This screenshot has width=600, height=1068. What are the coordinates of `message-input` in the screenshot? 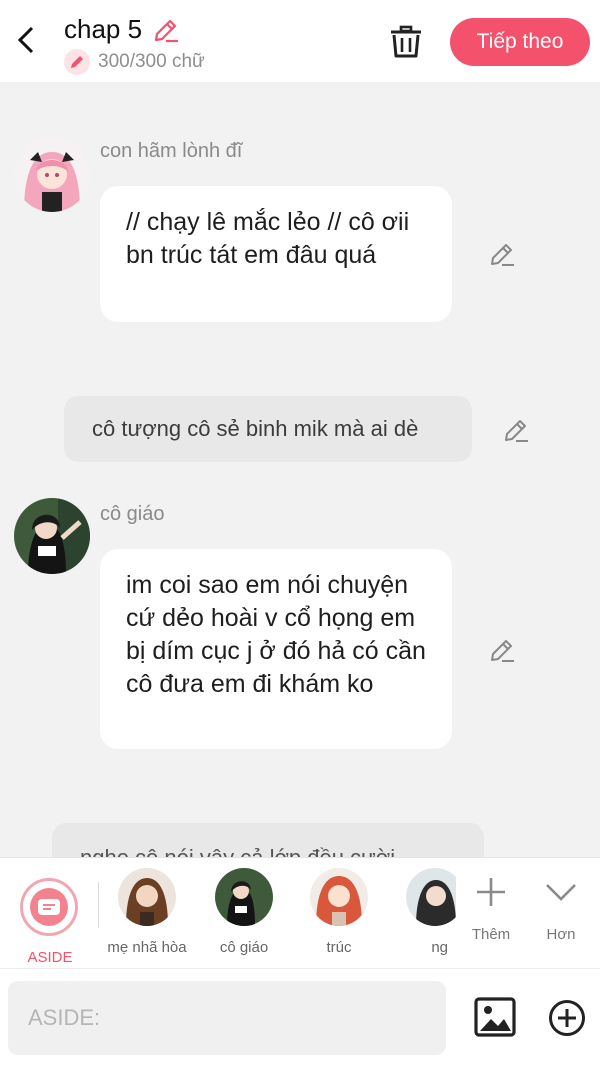 It's located at (218, 1018).